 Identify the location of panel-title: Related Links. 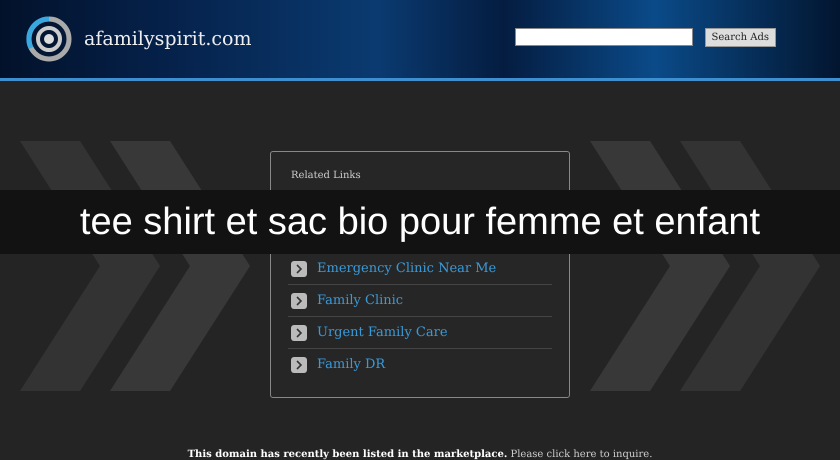
(326, 175).